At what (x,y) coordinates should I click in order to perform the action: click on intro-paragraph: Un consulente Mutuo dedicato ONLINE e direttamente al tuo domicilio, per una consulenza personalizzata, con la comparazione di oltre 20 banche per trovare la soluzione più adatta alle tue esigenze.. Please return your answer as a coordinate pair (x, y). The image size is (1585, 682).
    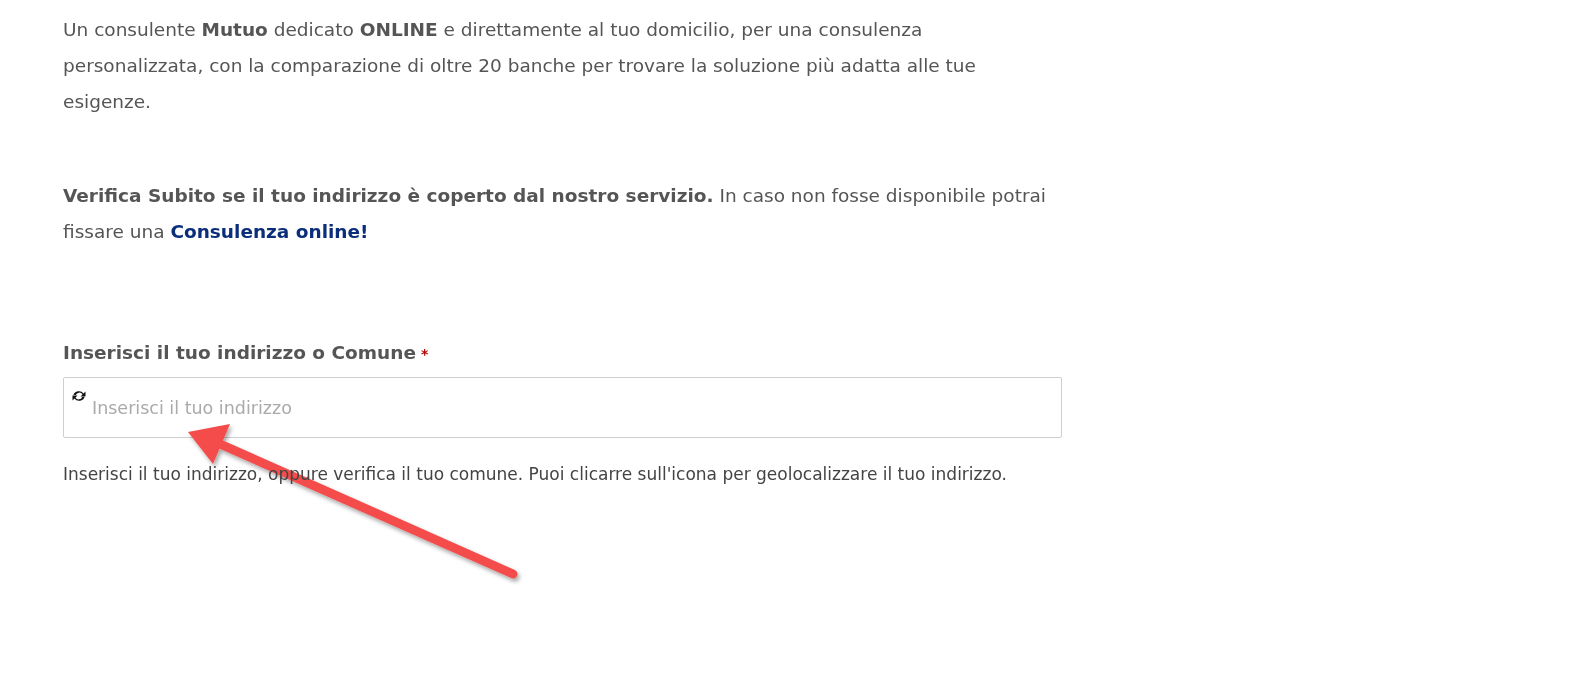
    Looking at the image, I should click on (520, 66).